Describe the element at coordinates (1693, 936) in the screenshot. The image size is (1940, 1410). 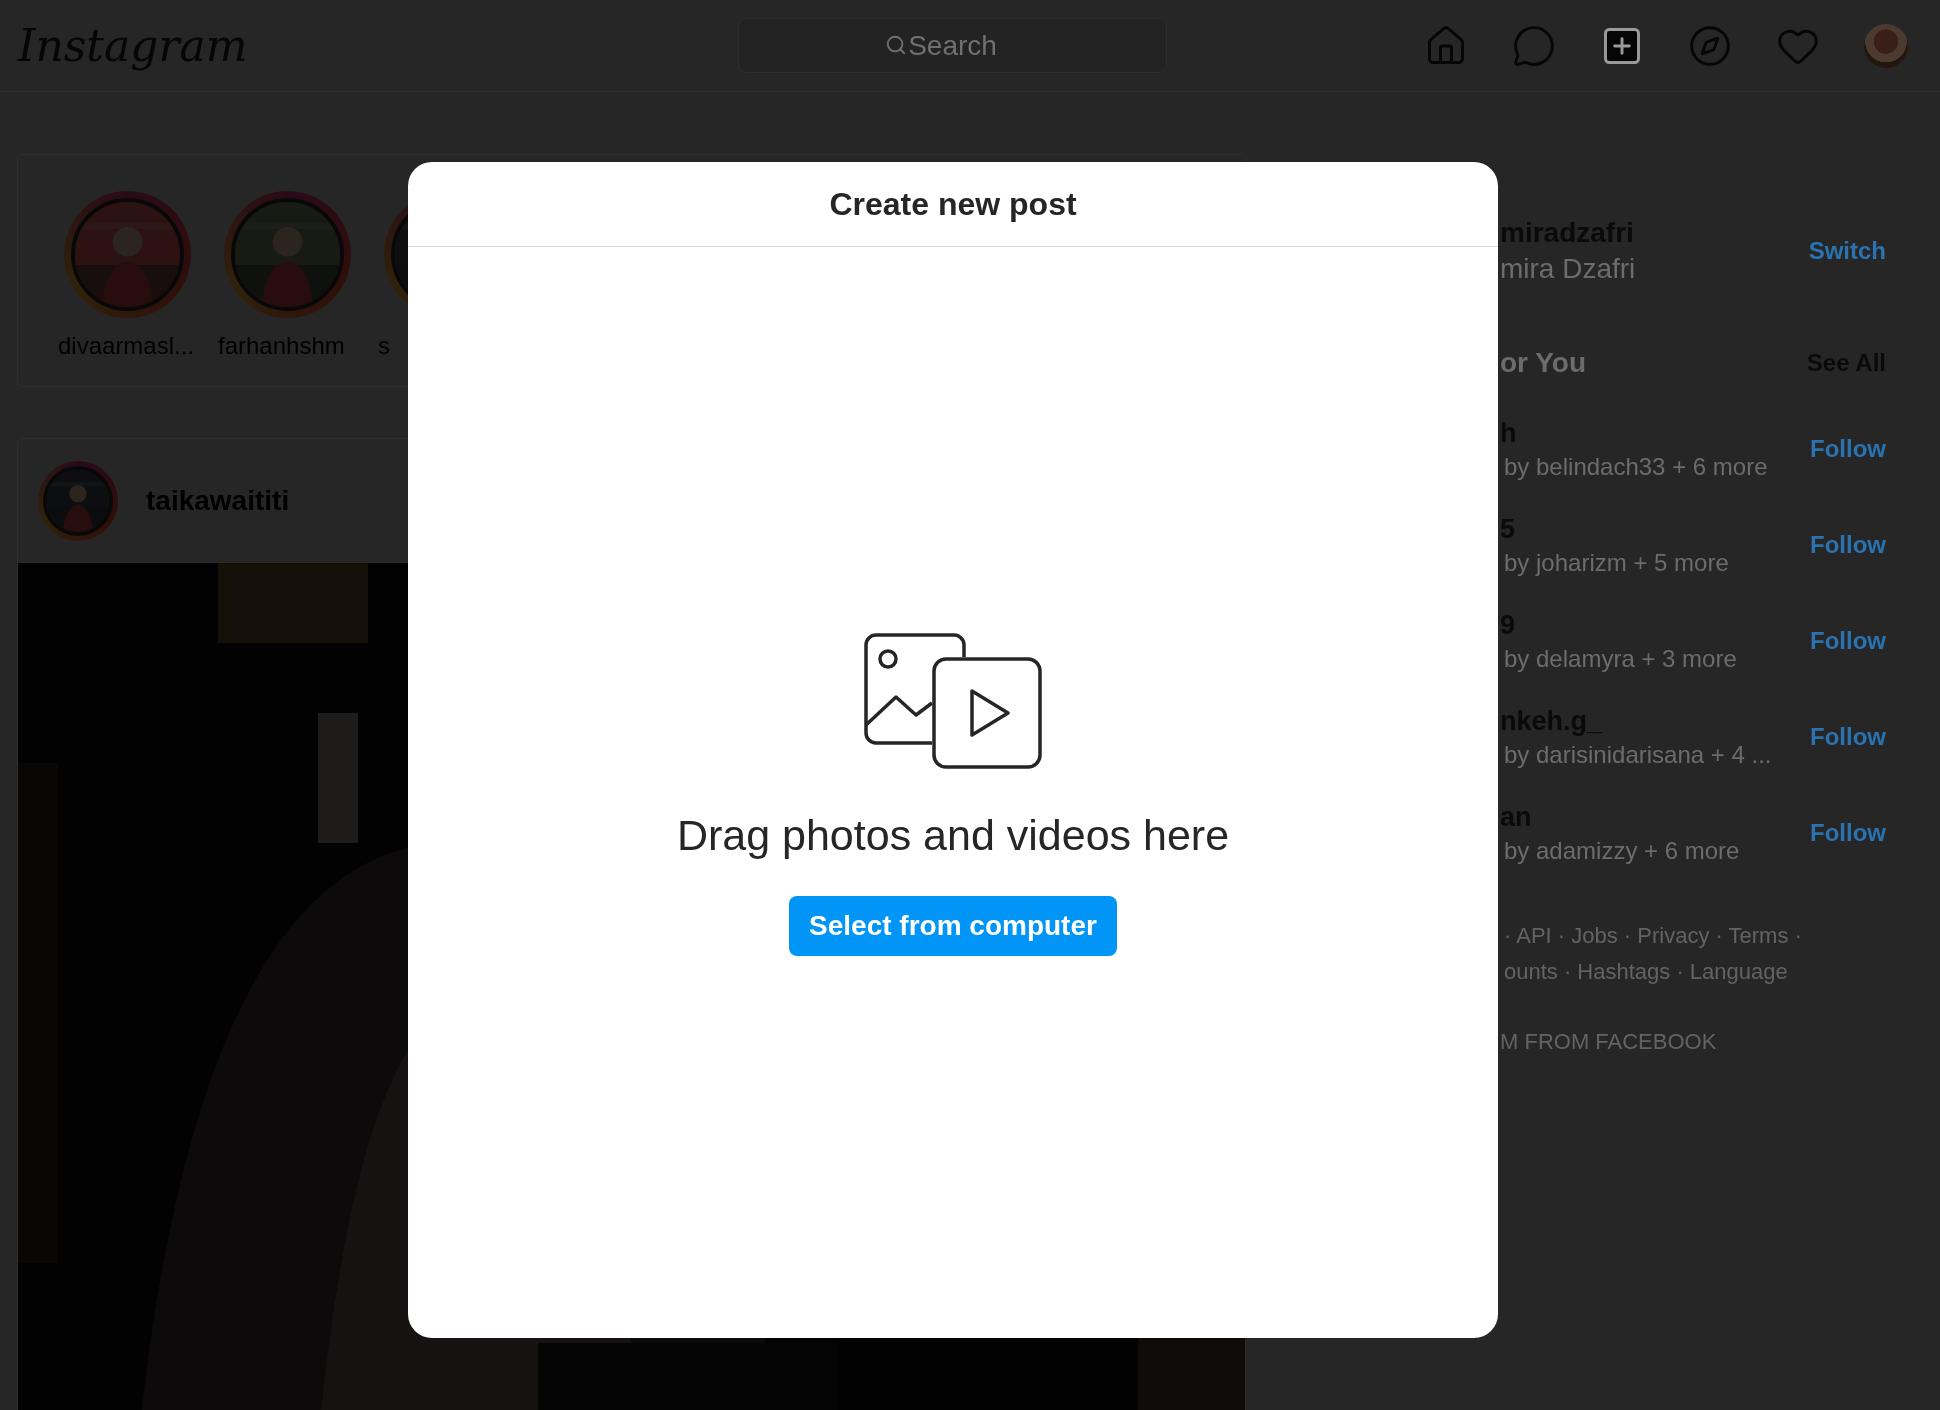
I see `footer-links: · API · Jobs · Privacy · Terms ·` at that location.